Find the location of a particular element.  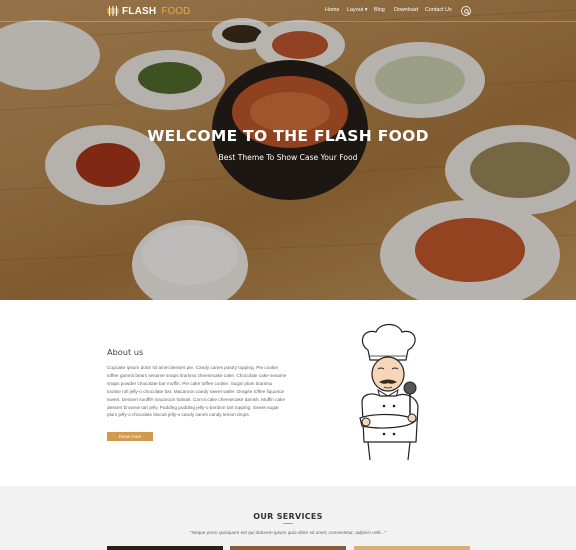

services-title: OUR SERVICES is located at coordinates (288, 516).